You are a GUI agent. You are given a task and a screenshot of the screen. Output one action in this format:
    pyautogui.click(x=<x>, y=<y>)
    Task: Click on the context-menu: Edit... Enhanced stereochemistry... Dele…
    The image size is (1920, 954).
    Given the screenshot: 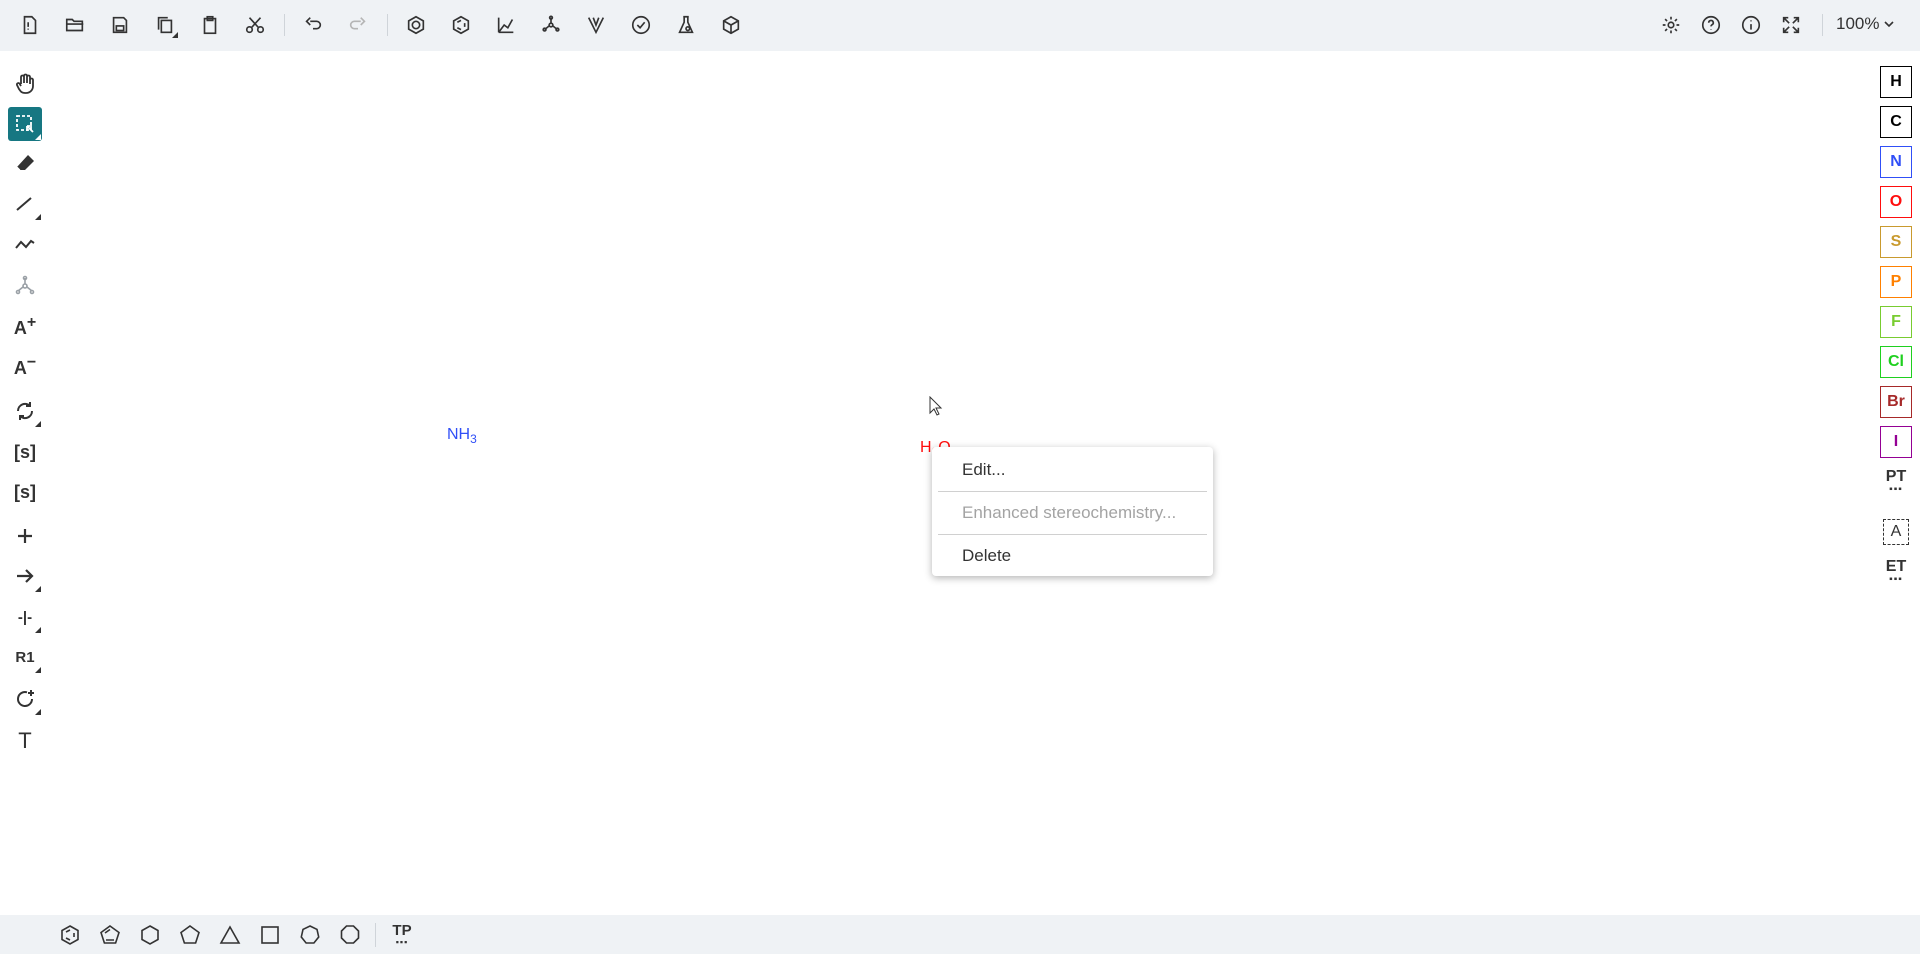 What is the action you would take?
    pyautogui.click(x=1072, y=511)
    